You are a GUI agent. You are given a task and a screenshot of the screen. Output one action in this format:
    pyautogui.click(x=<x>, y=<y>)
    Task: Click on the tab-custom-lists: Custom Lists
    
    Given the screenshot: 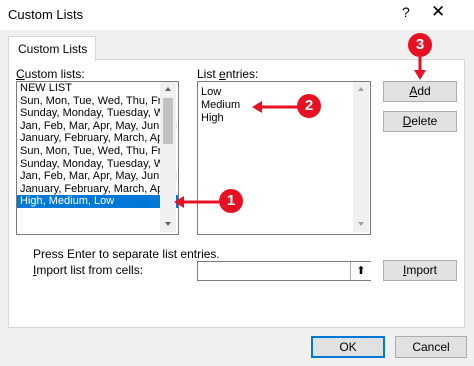 What is the action you would take?
    pyautogui.click(x=52, y=48)
    